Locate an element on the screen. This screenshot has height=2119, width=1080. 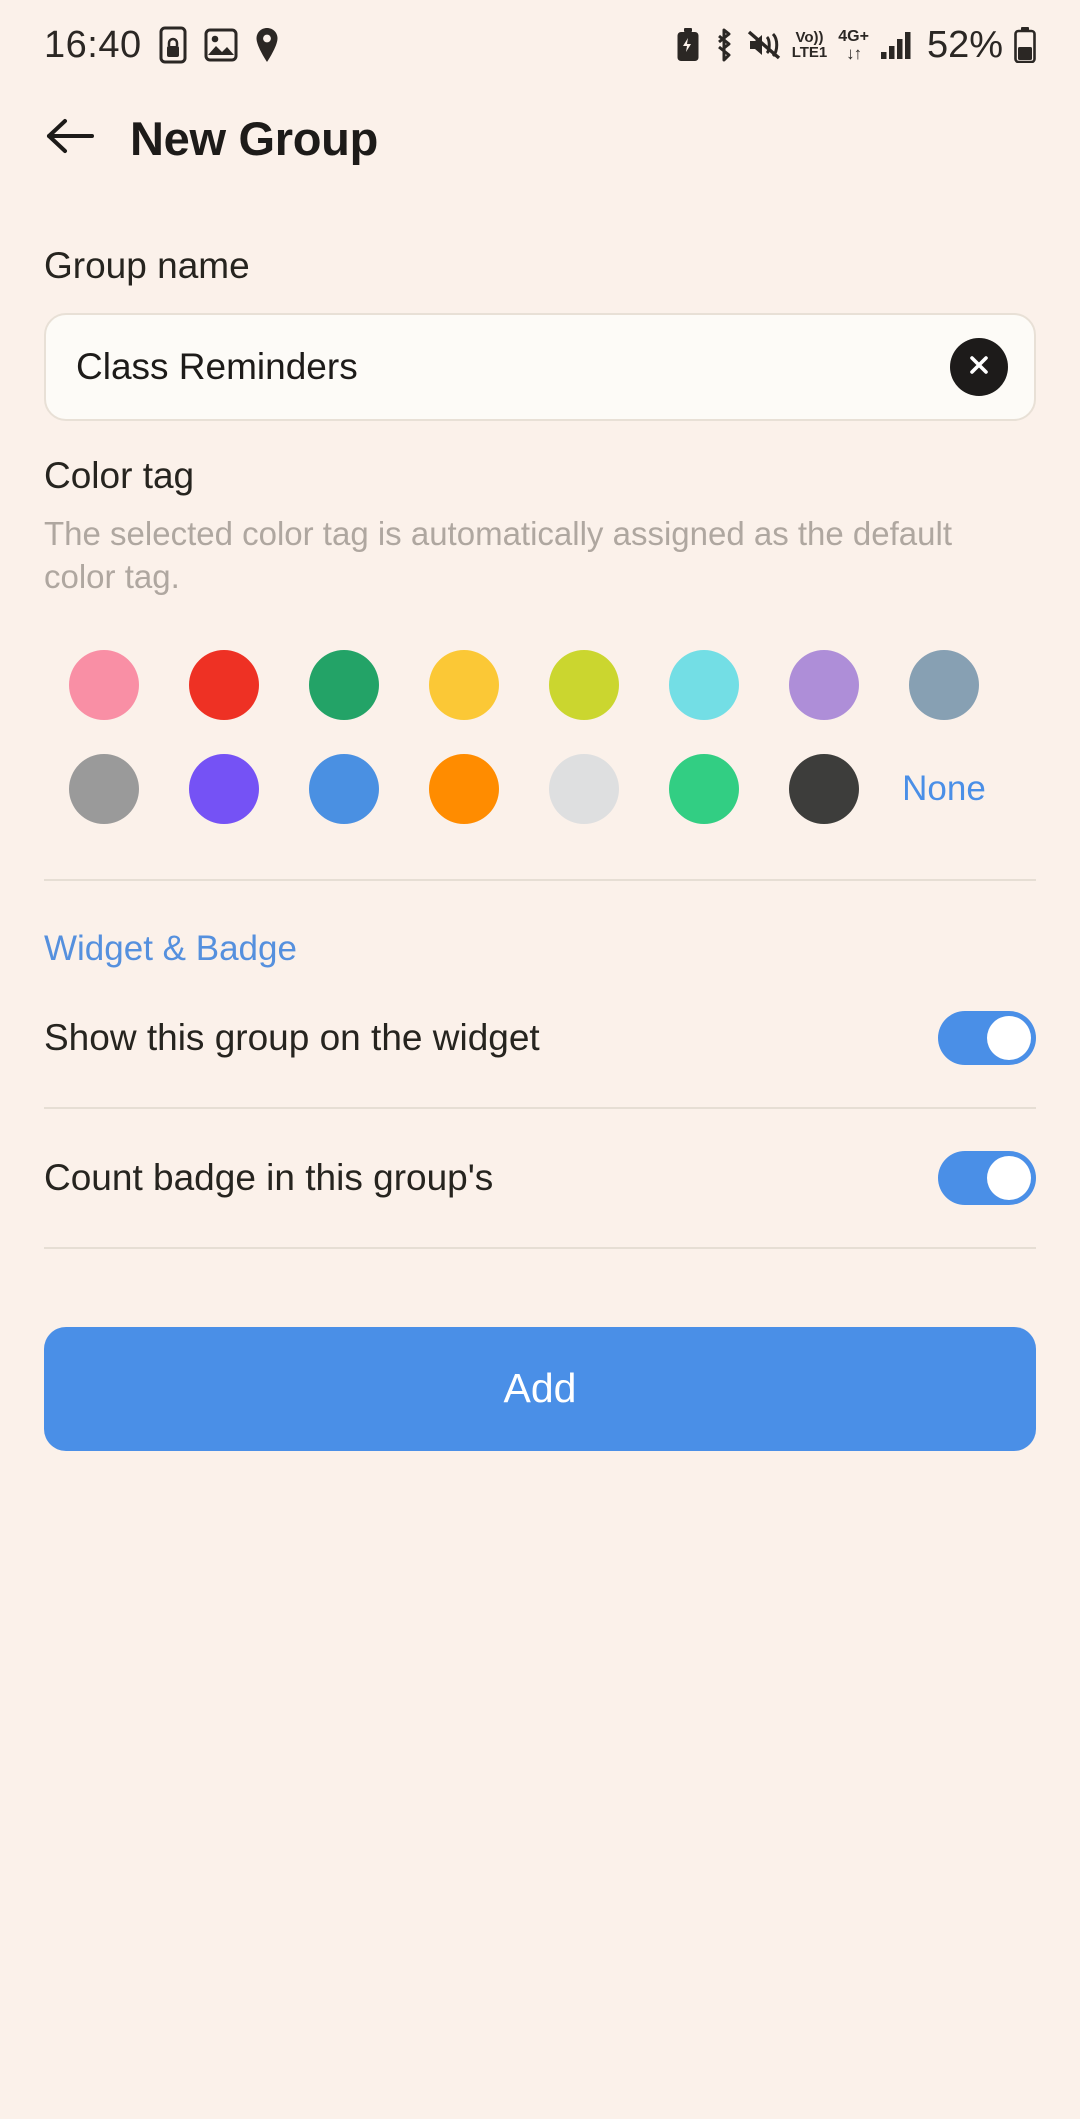
group-name-value: Class Reminders is located at coordinates (513, 367).